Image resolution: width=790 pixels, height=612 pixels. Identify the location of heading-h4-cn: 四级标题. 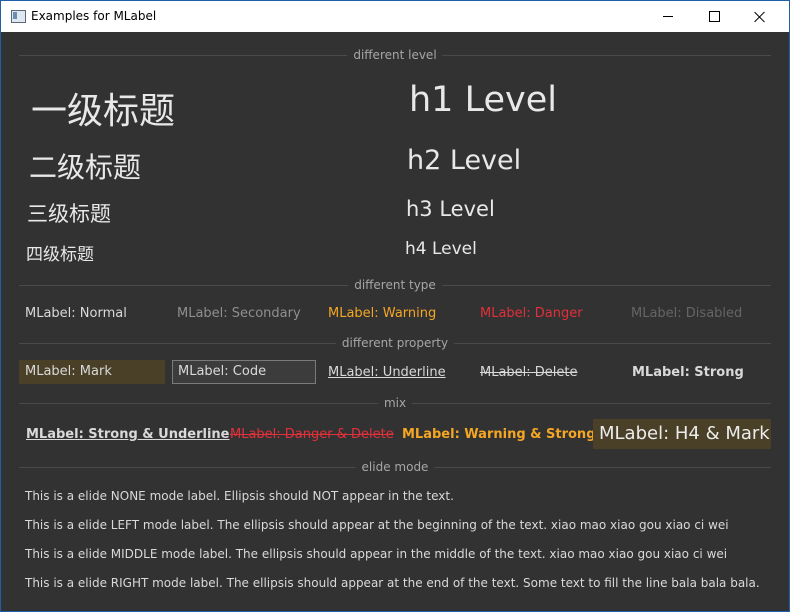
(60, 255).